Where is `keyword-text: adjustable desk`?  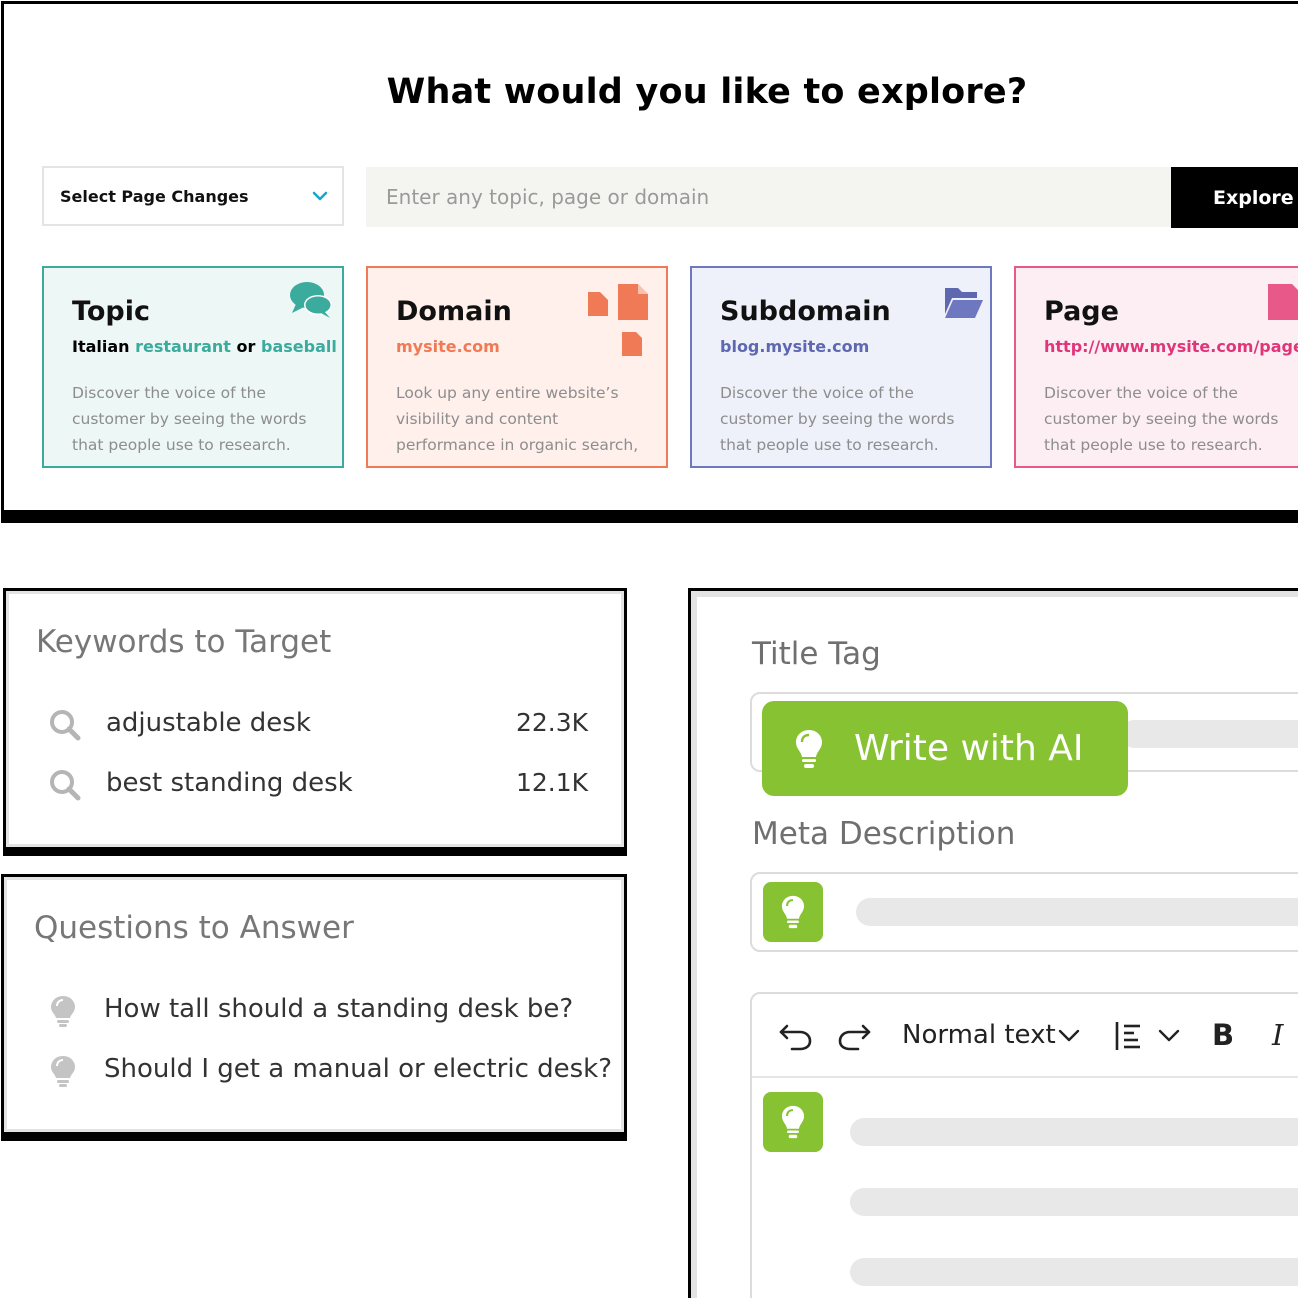
keyword-text: adjustable desk is located at coordinates (208, 723).